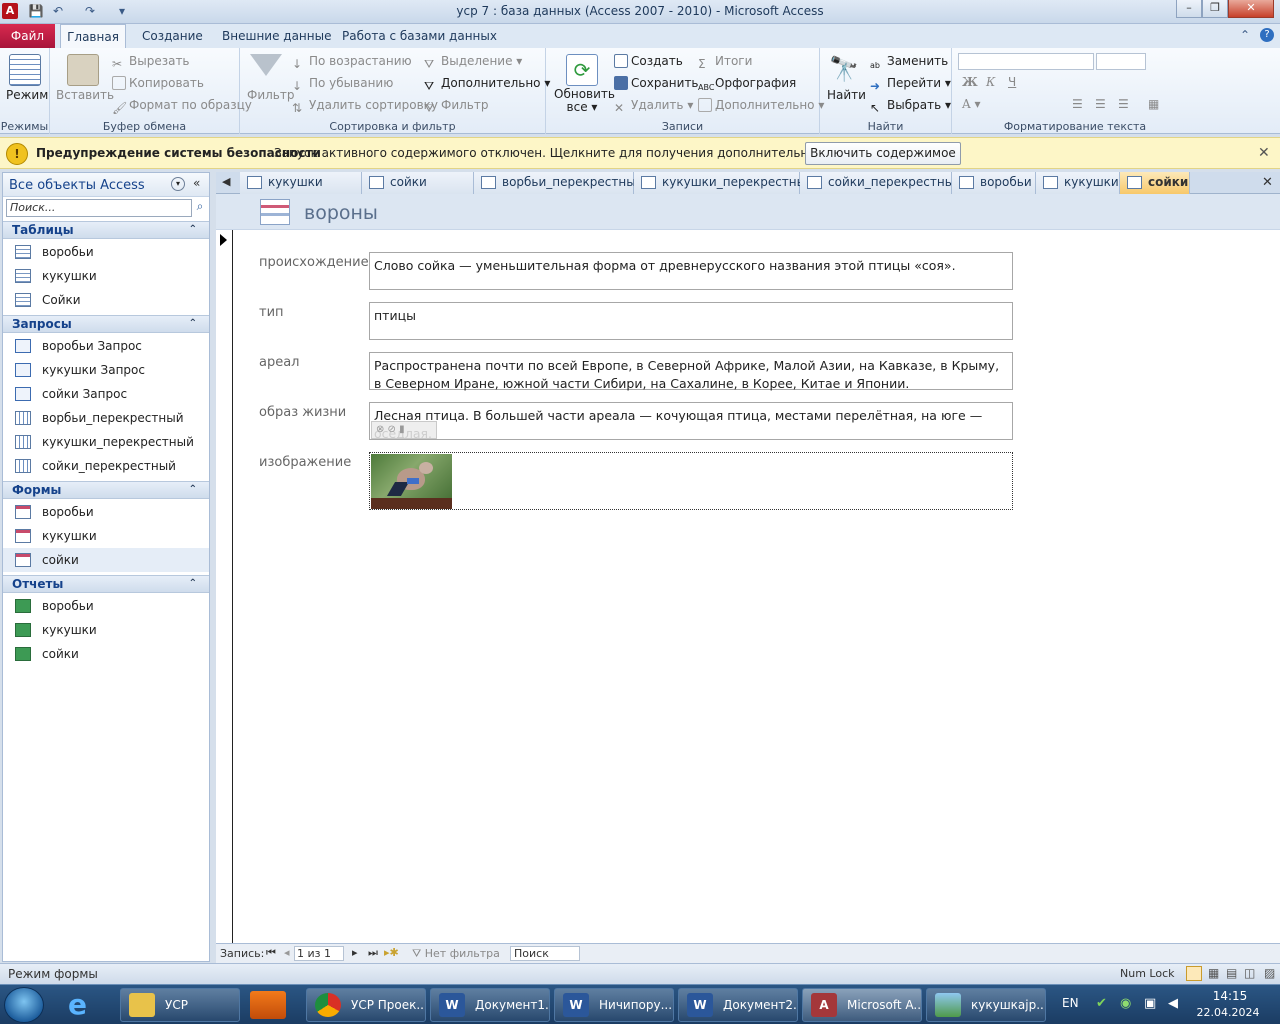  What do you see at coordinates (1215, 9) in the screenshot?
I see `maximize-button: ❐` at bounding box center [1215, 9].